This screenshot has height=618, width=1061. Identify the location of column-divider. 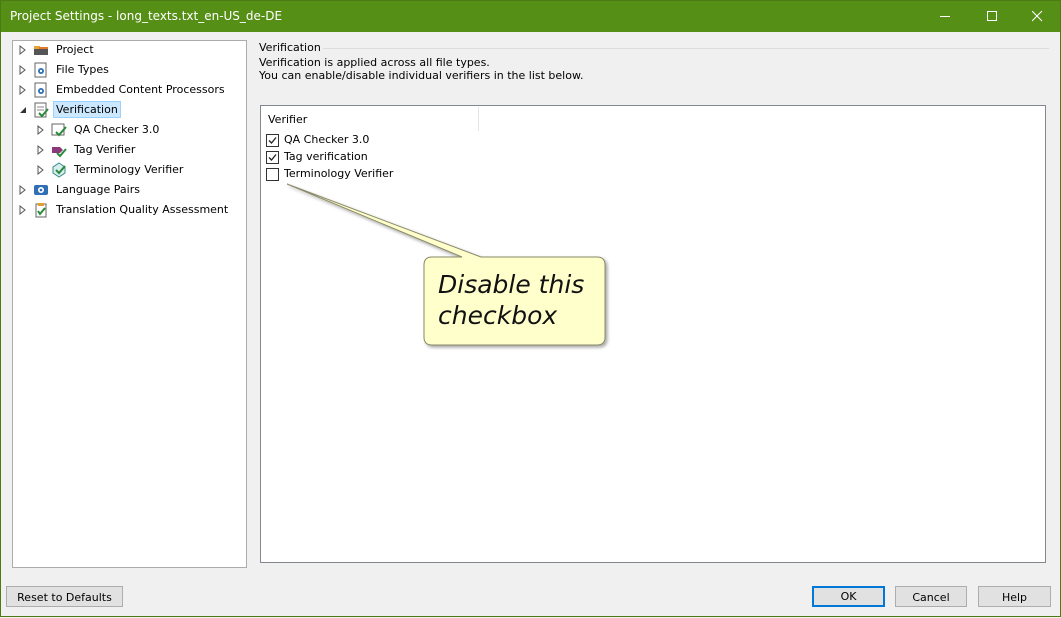
(478, 119).